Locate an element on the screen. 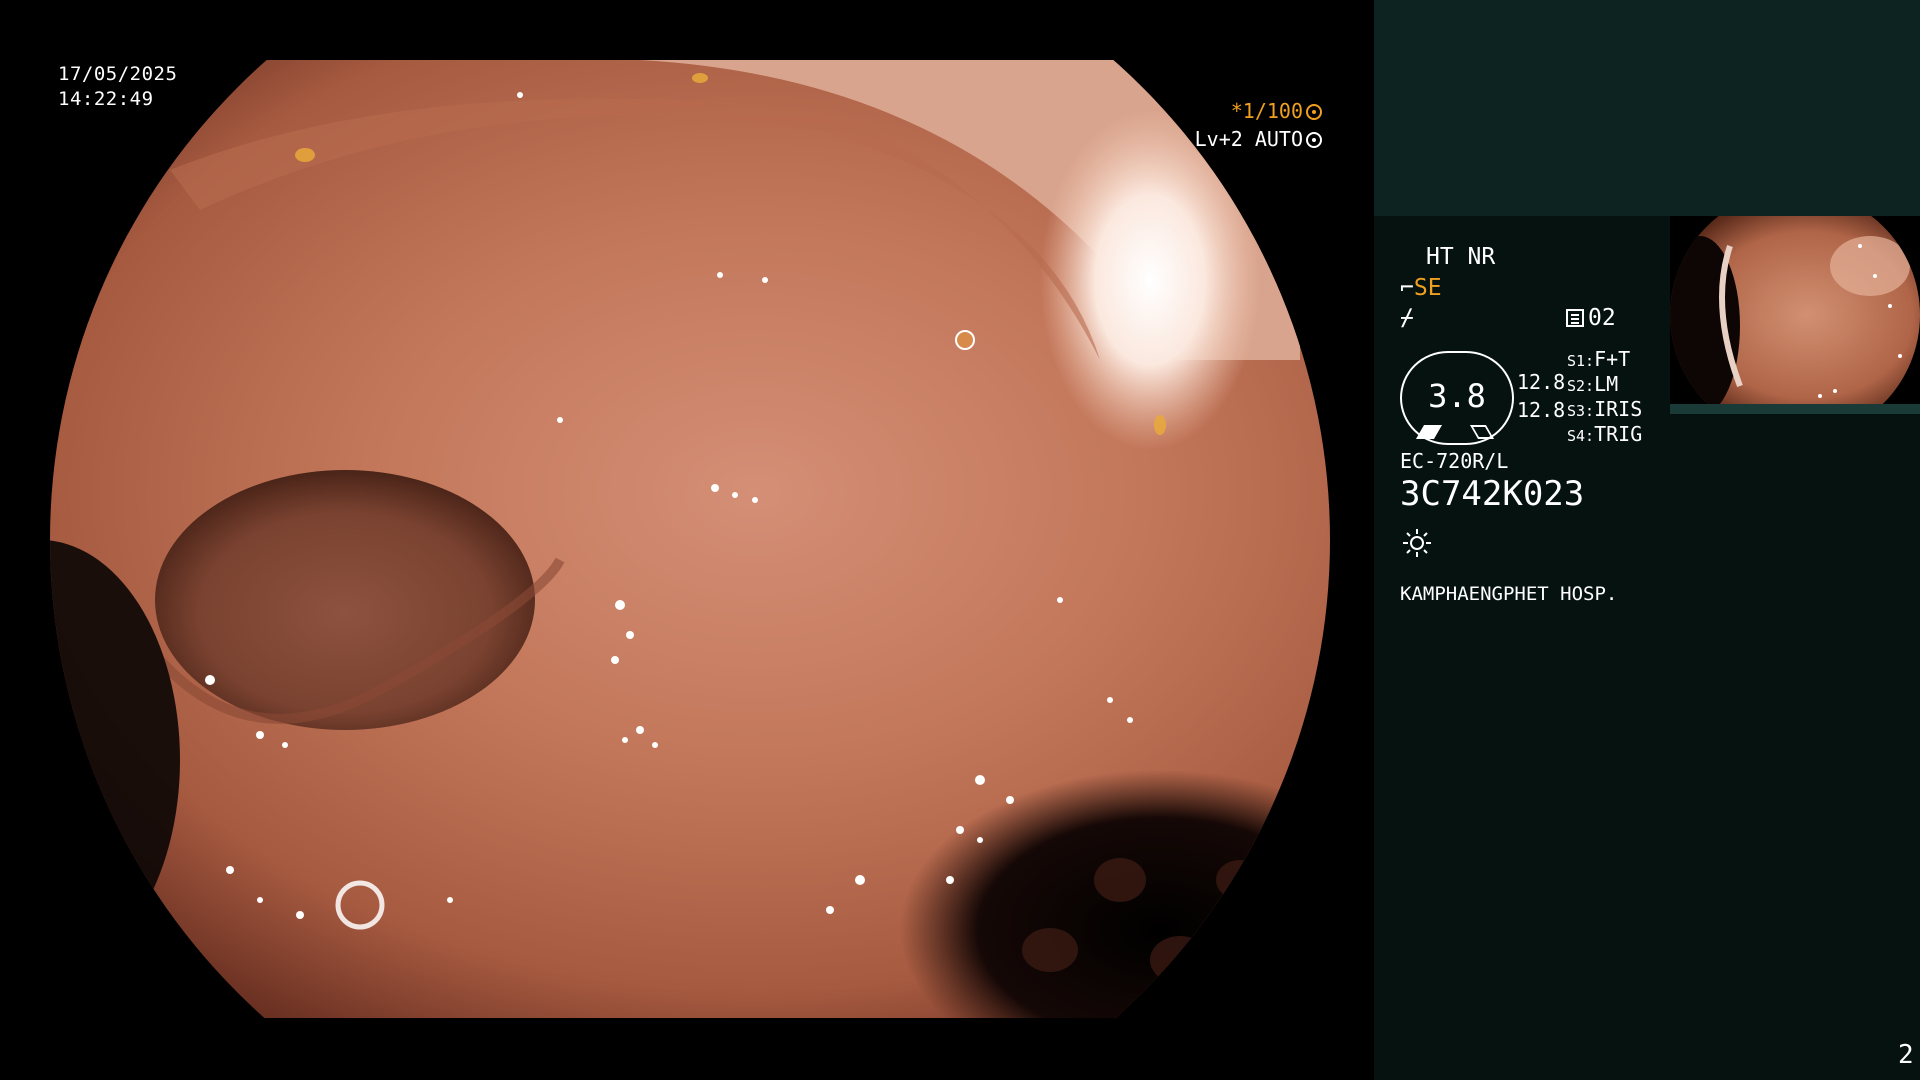 The height and width of the screenshot is (1080, 1920). switch-key: S1: is located at coordinates (1581, 361).